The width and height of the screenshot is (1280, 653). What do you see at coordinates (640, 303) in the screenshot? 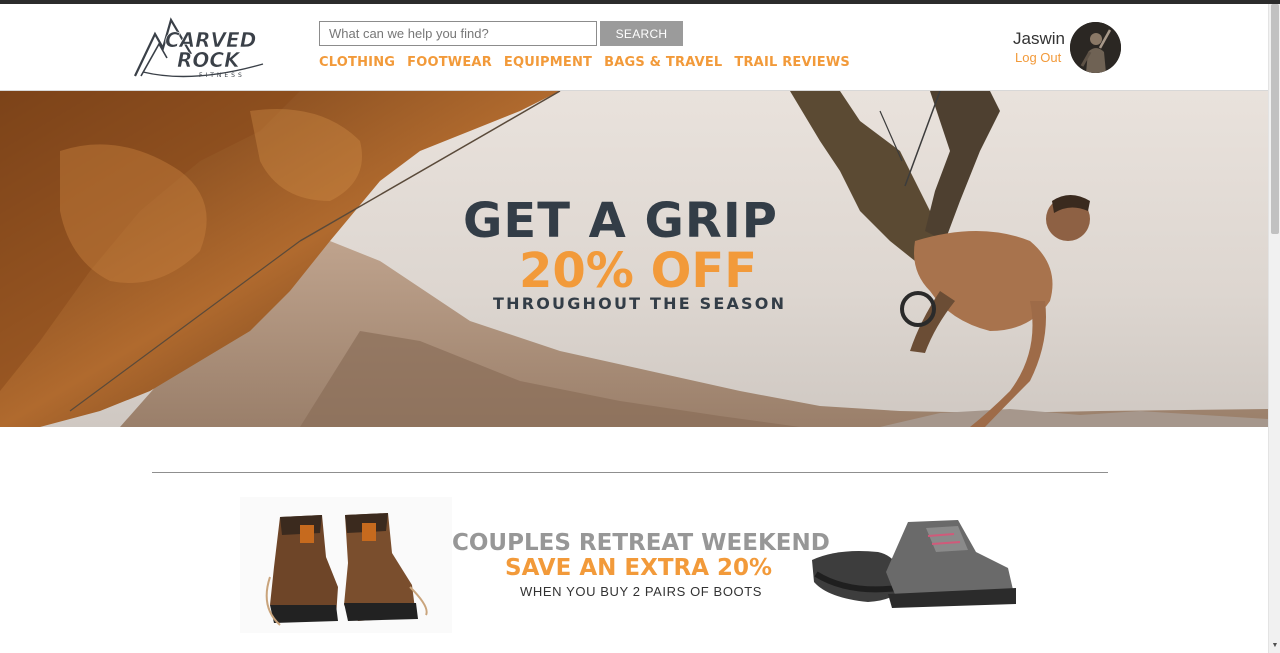
I see `hero-subtitle: THROUGHOUT THE SEASON` at bounding box center [640, 303].